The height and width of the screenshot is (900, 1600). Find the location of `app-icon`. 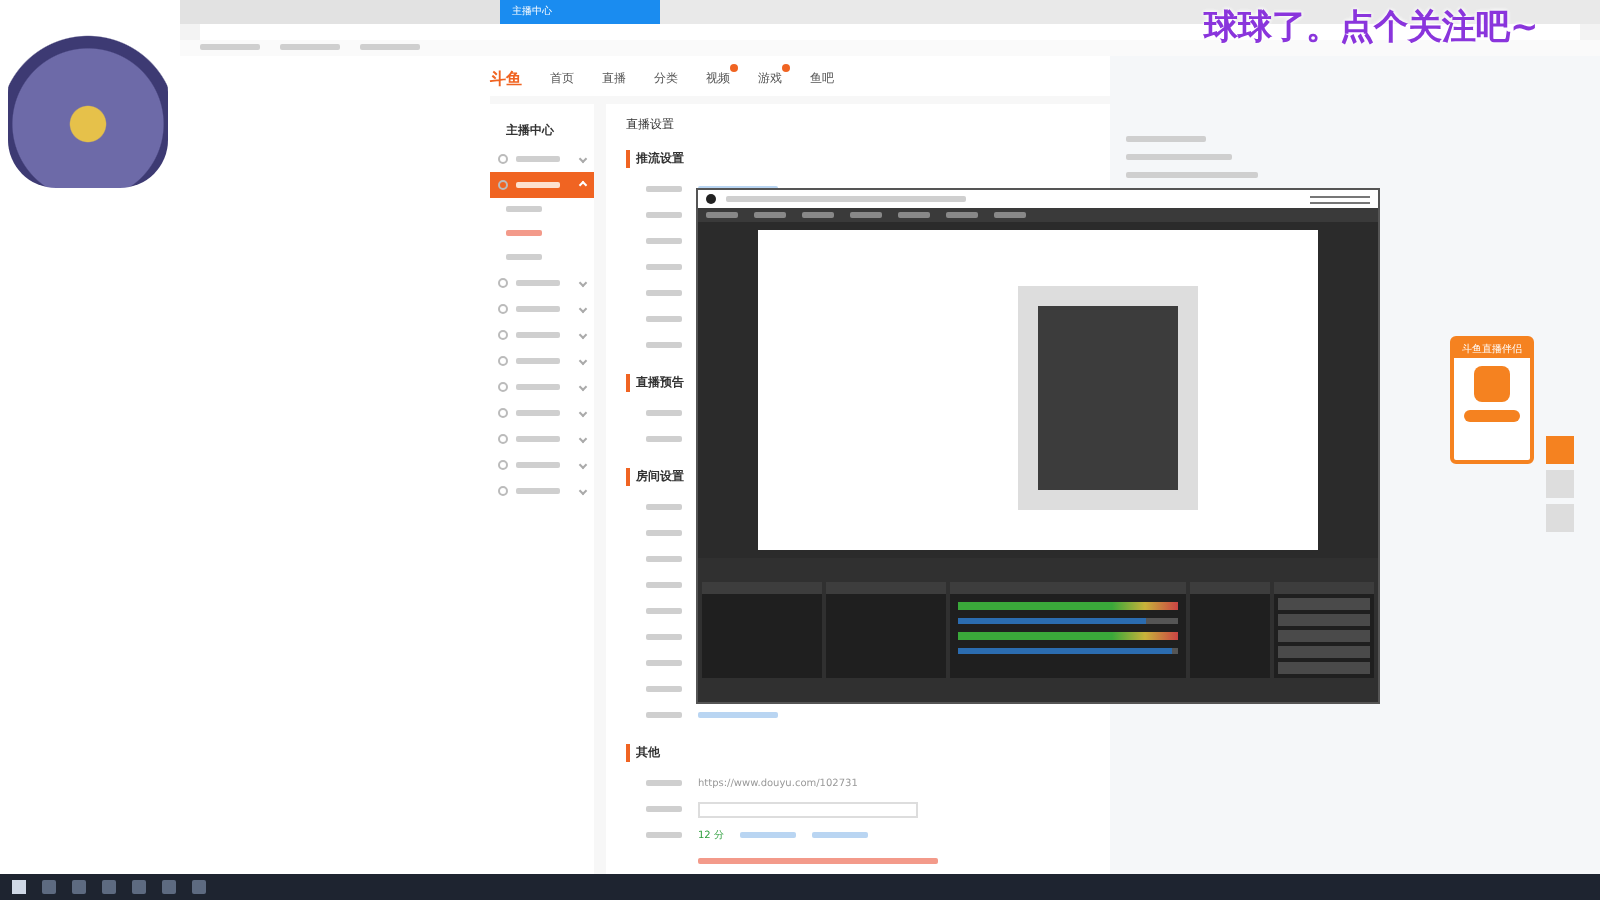

app-icon is located at coordinates (711, 199).